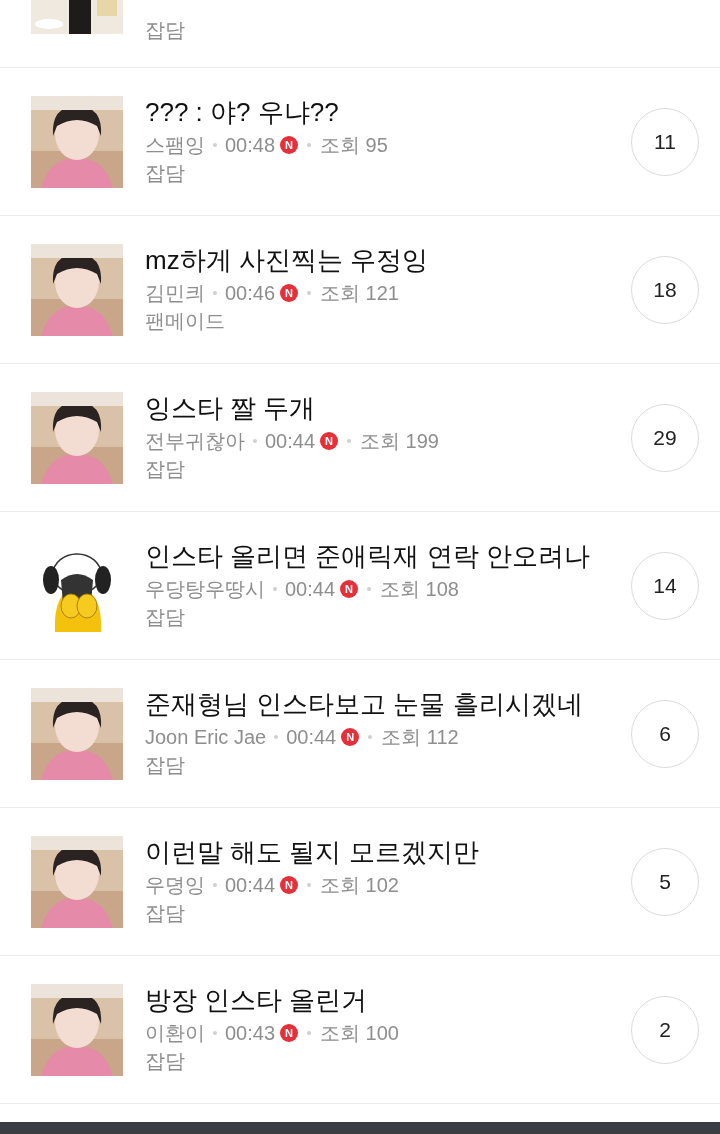 This screenshot has width=720, height=1134. I want to click on post-title: ??? : 야? 우냐??, so click(242, 112).